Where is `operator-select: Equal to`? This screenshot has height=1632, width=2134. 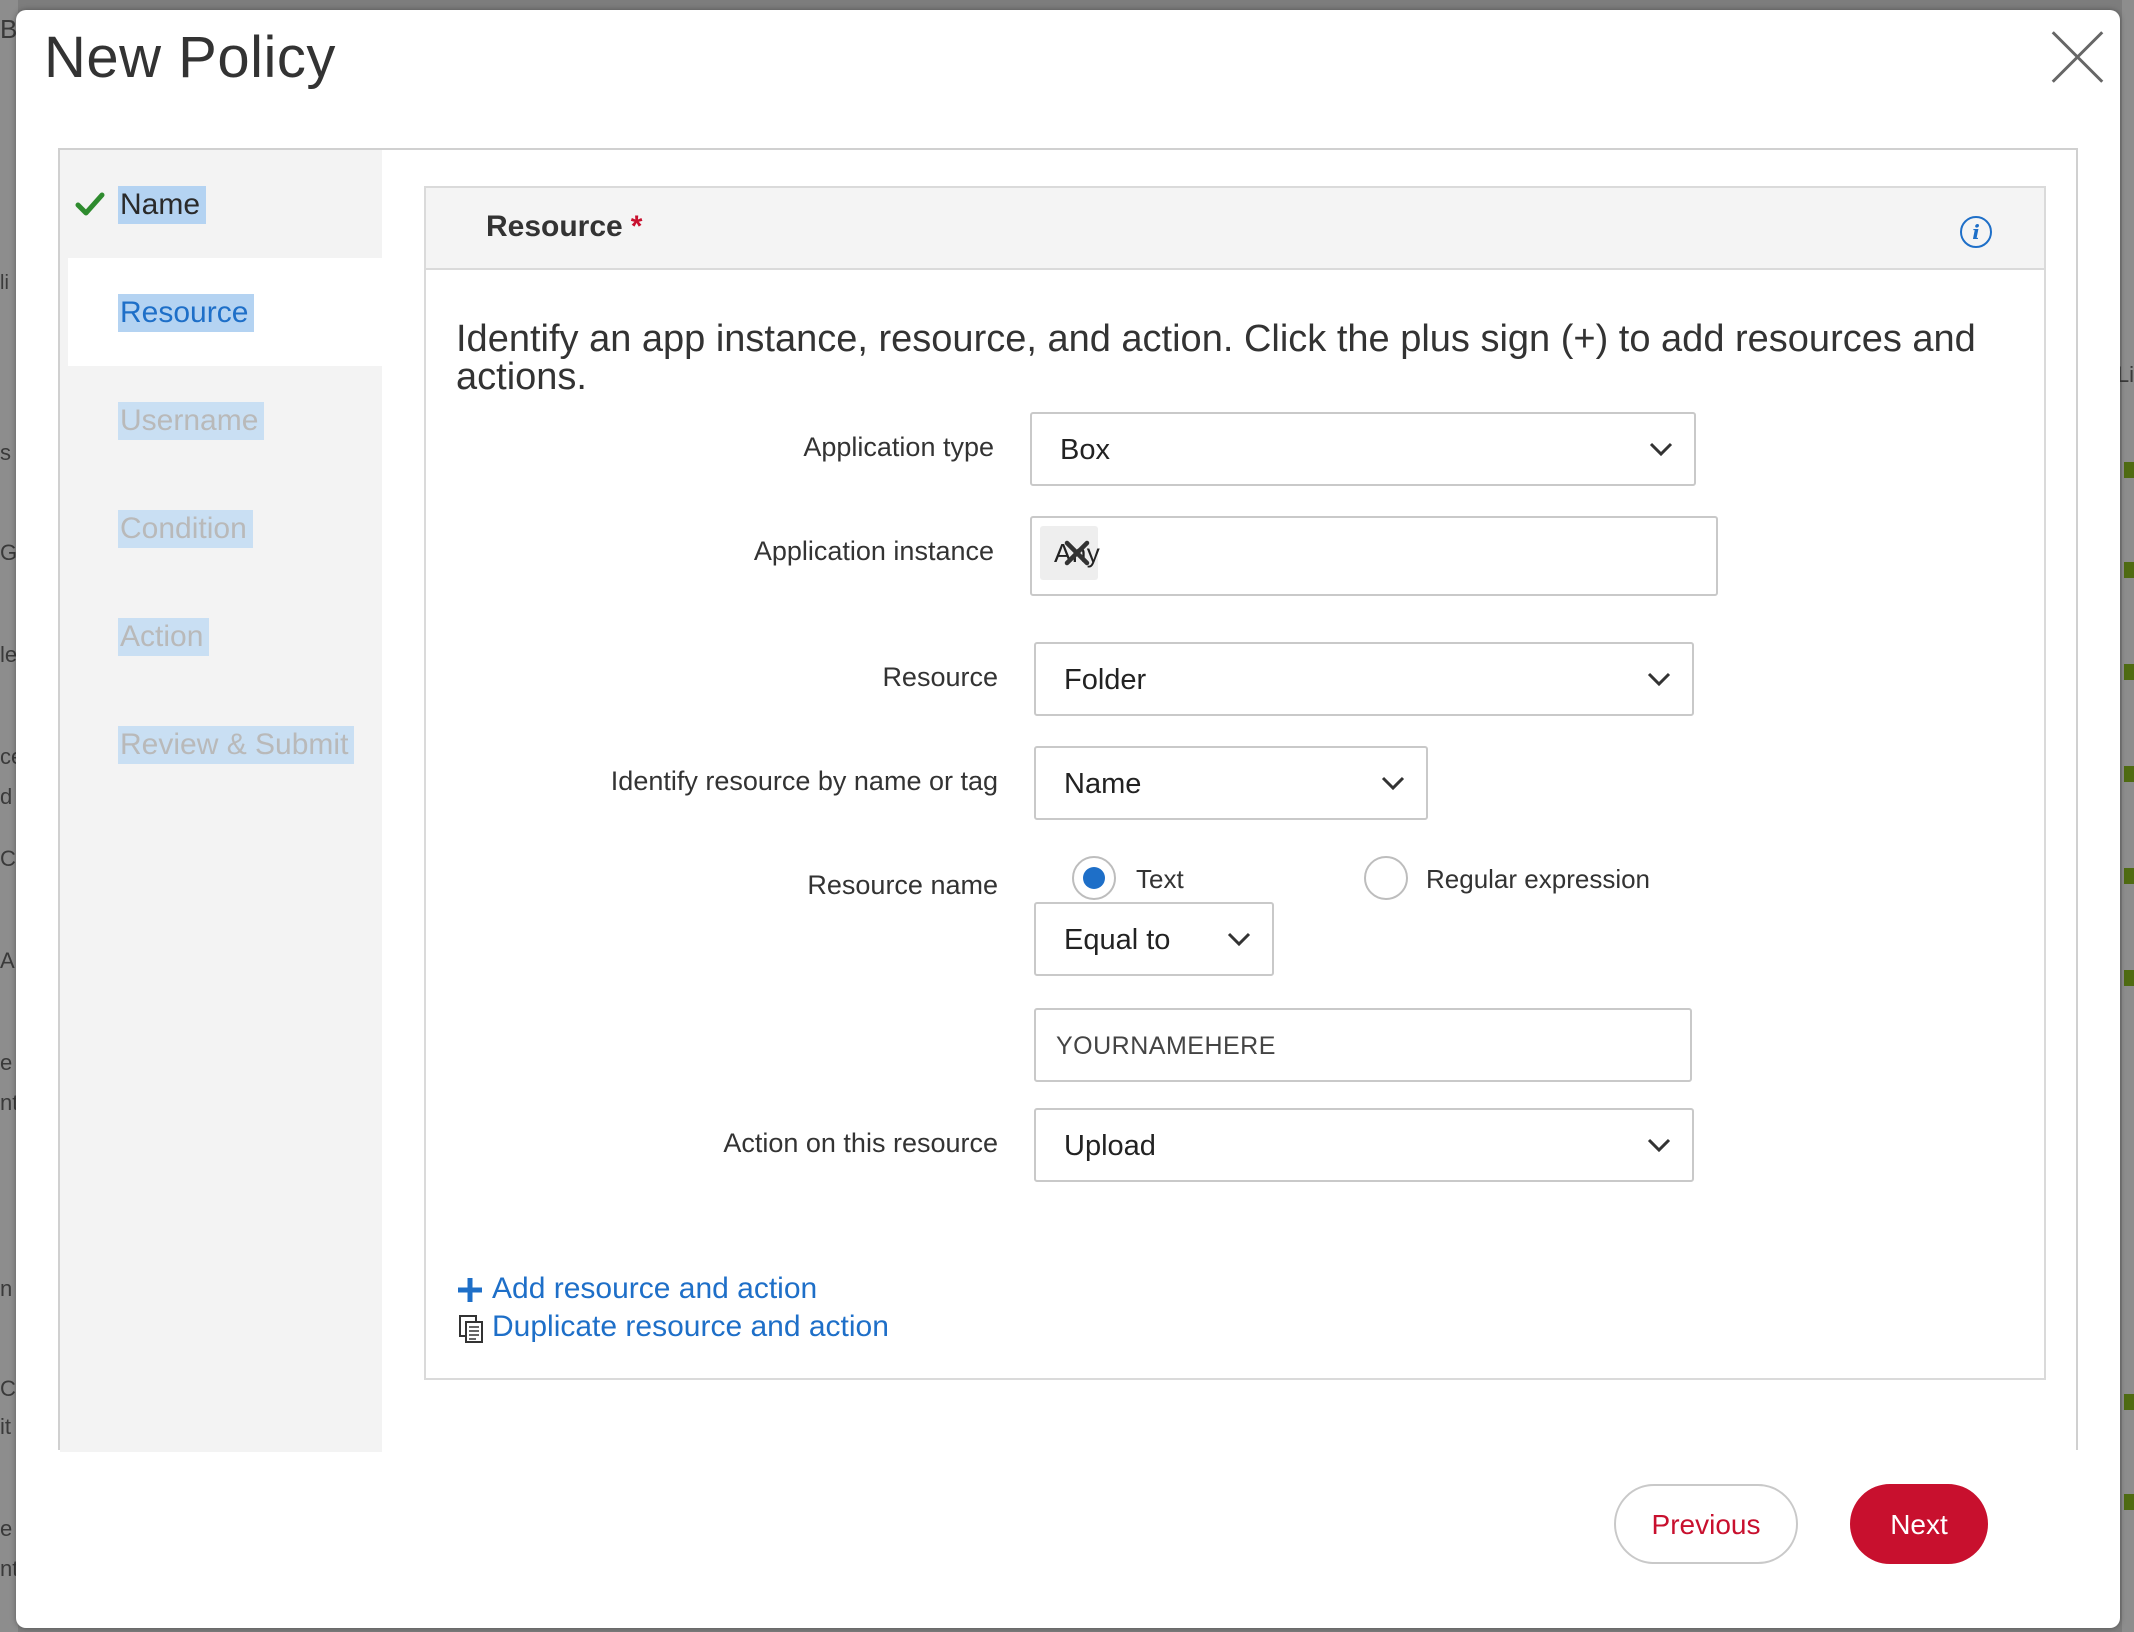 operator-select: Equal to is located at coordinates (1154, 939).